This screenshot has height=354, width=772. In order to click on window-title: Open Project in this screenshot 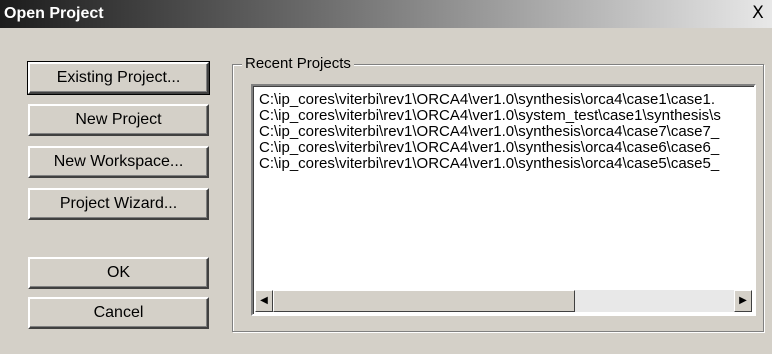, I will do `click(54, 13)`.